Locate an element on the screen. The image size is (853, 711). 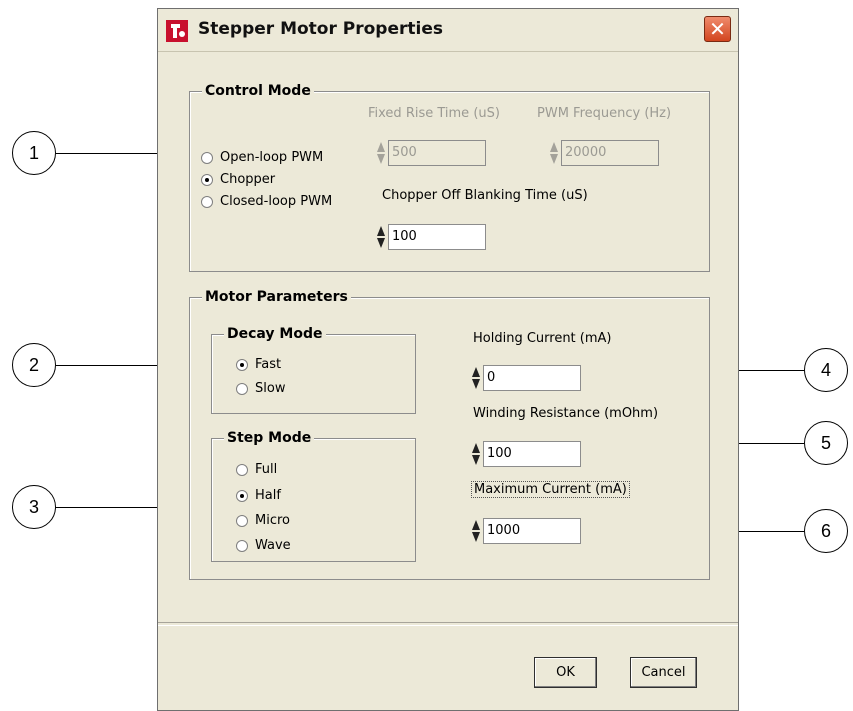
holding-current-control: 0 is located at coordinates (526, 378).